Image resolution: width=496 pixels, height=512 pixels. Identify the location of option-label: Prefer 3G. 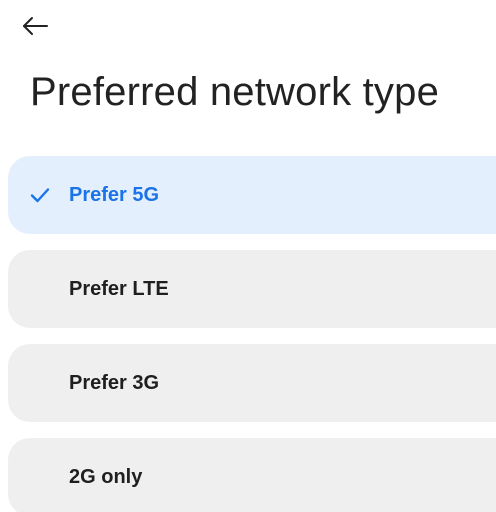
(114, 382).